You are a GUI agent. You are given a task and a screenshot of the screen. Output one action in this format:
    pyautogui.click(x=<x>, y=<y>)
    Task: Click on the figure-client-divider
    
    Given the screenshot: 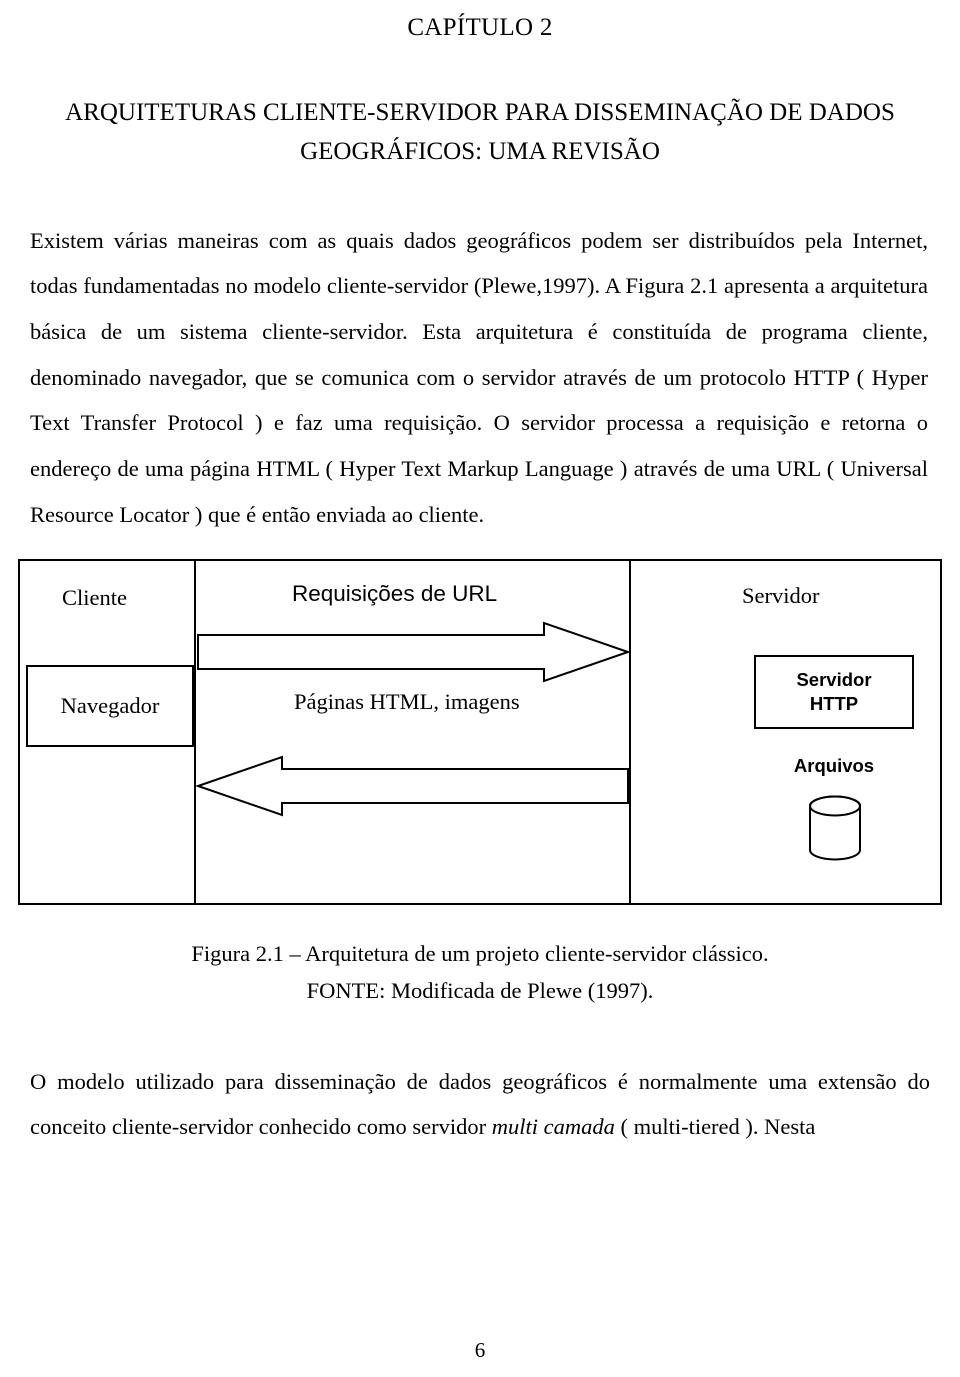 What is the action you would take?
    pyautogui.click(x=195, y=732)
    